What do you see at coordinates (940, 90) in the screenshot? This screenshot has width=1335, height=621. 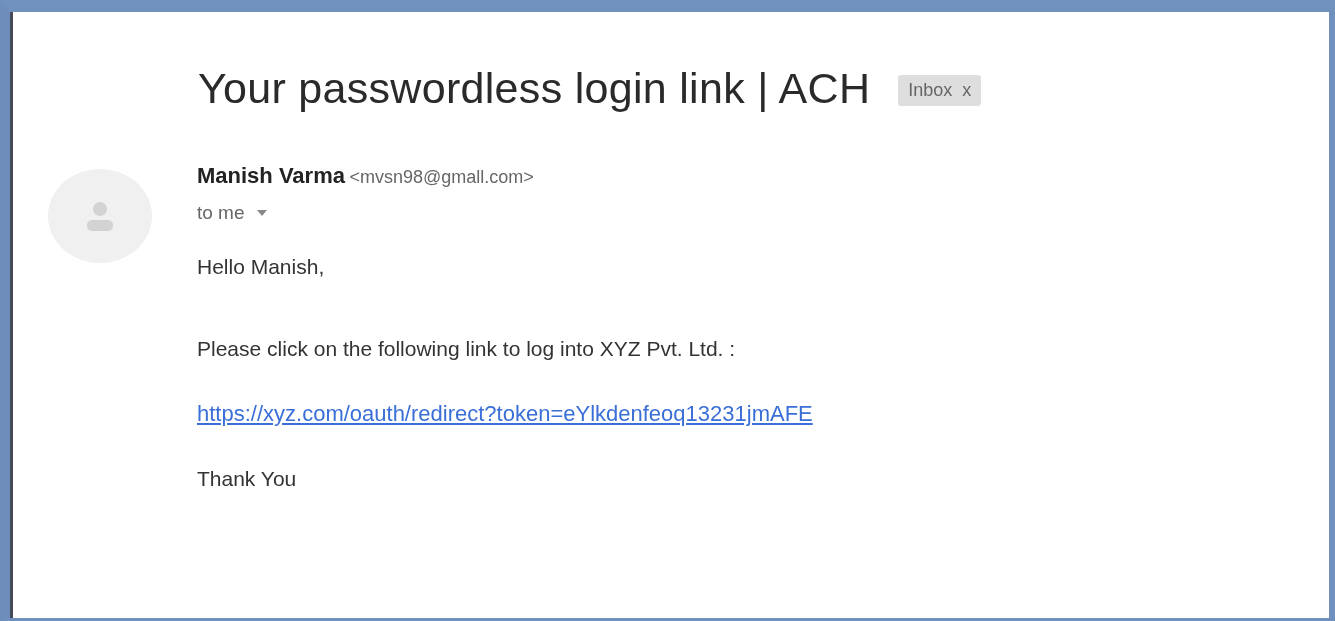 I see `inbox-label: Inbox x` at bounding box center [940, 90].